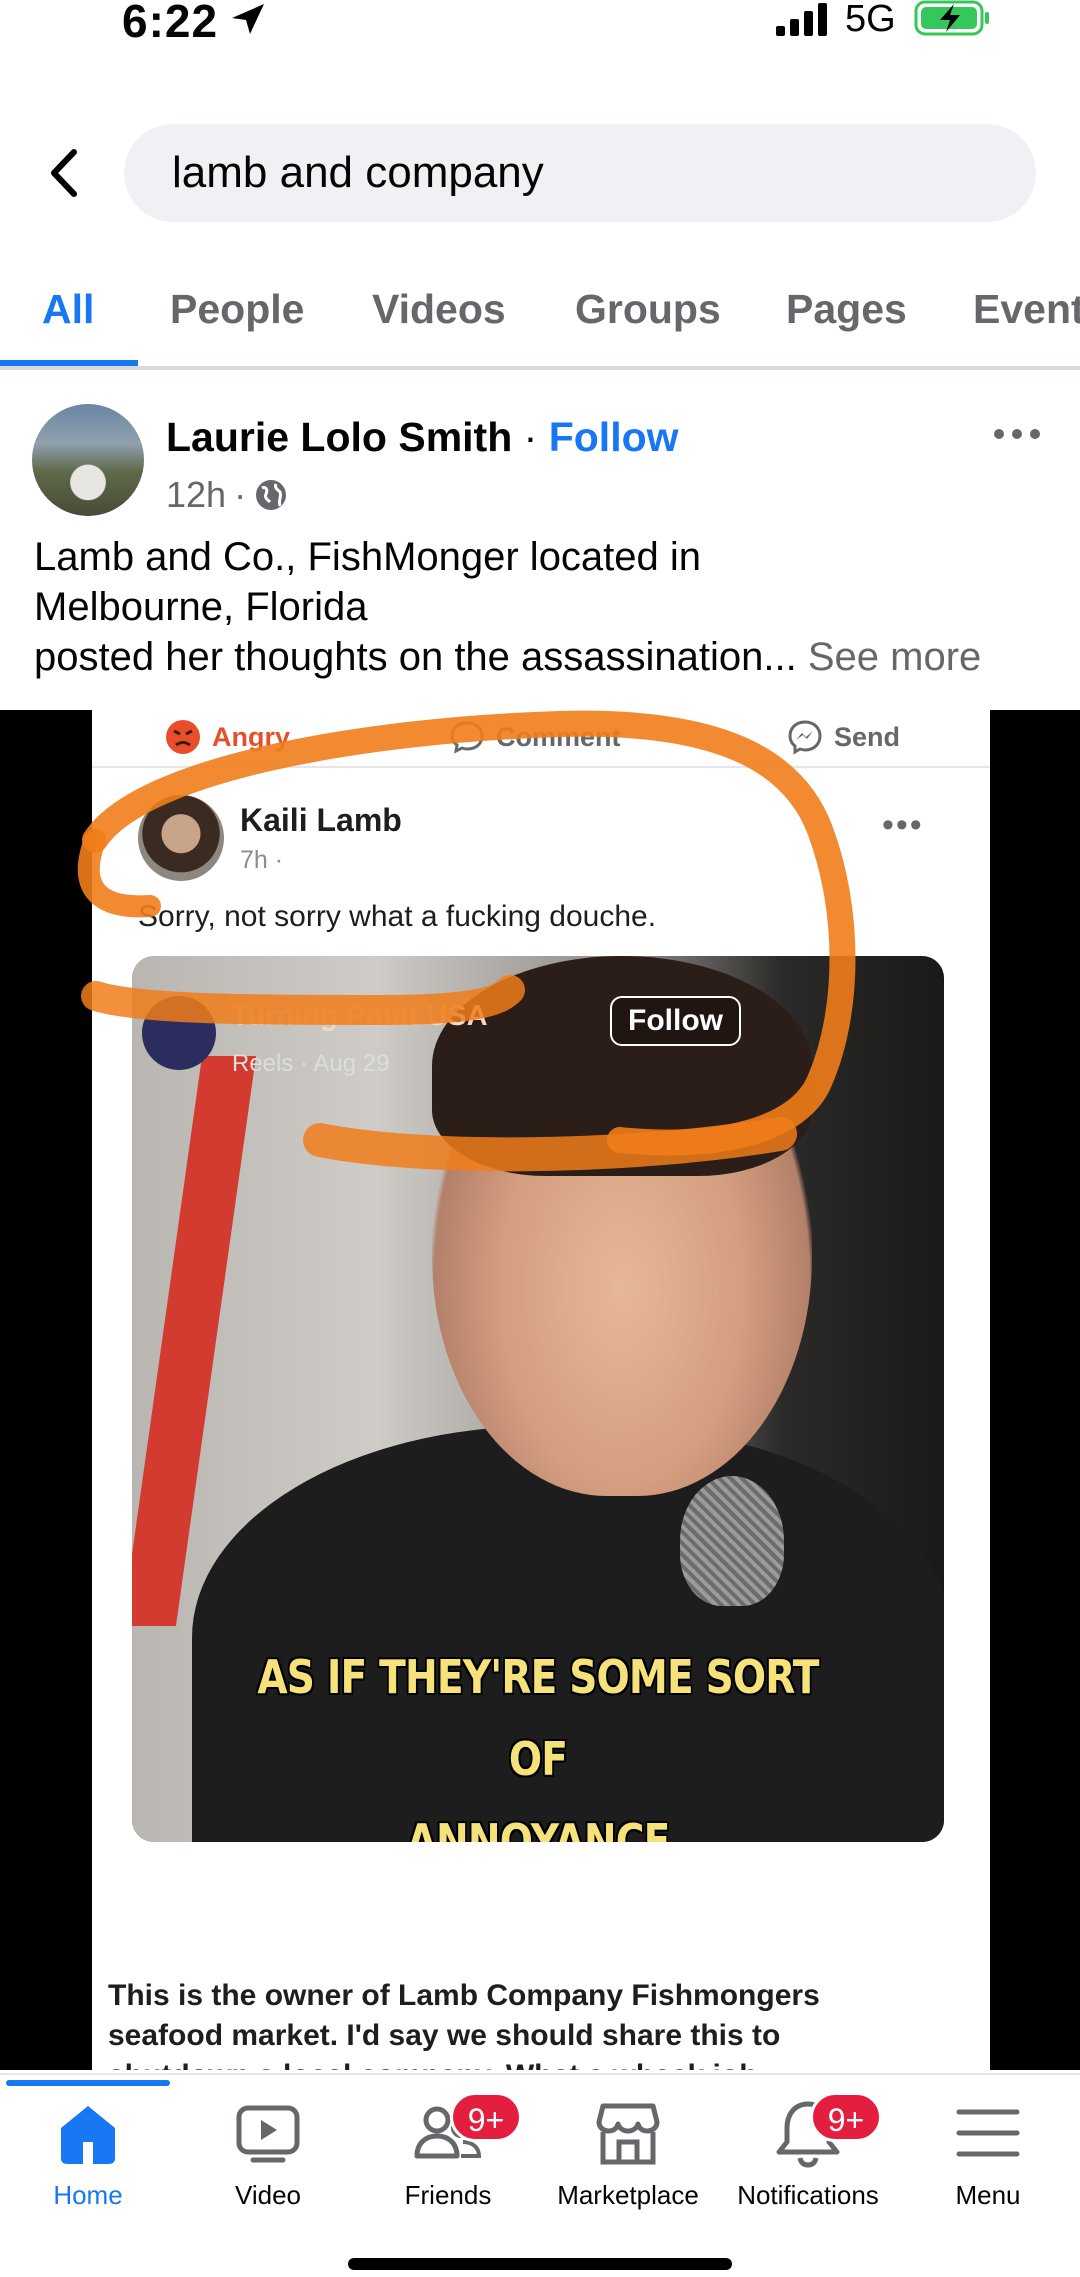  I want to click on post-author-line: Laurie Lolo Smith · Follow, so click(422, 437).